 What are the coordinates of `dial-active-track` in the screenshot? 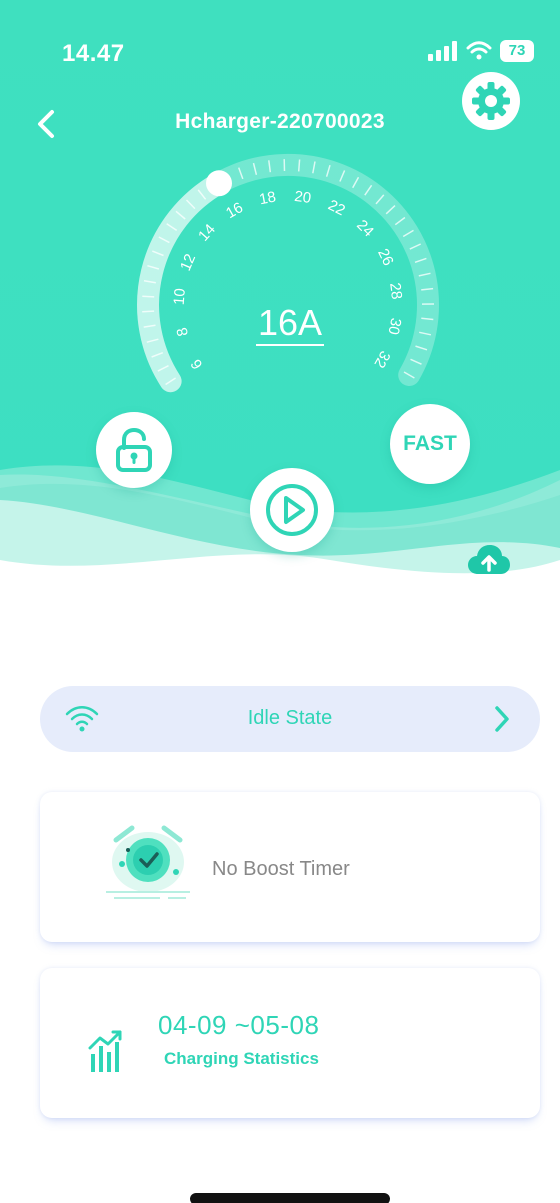 It's located at (183, 282).